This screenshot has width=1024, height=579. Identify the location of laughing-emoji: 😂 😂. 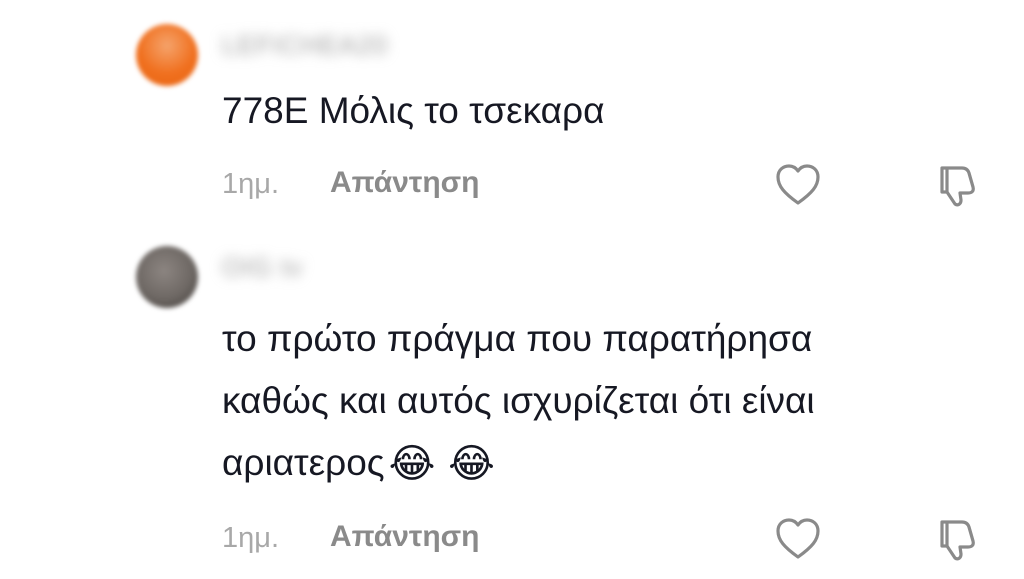
(441, 464).